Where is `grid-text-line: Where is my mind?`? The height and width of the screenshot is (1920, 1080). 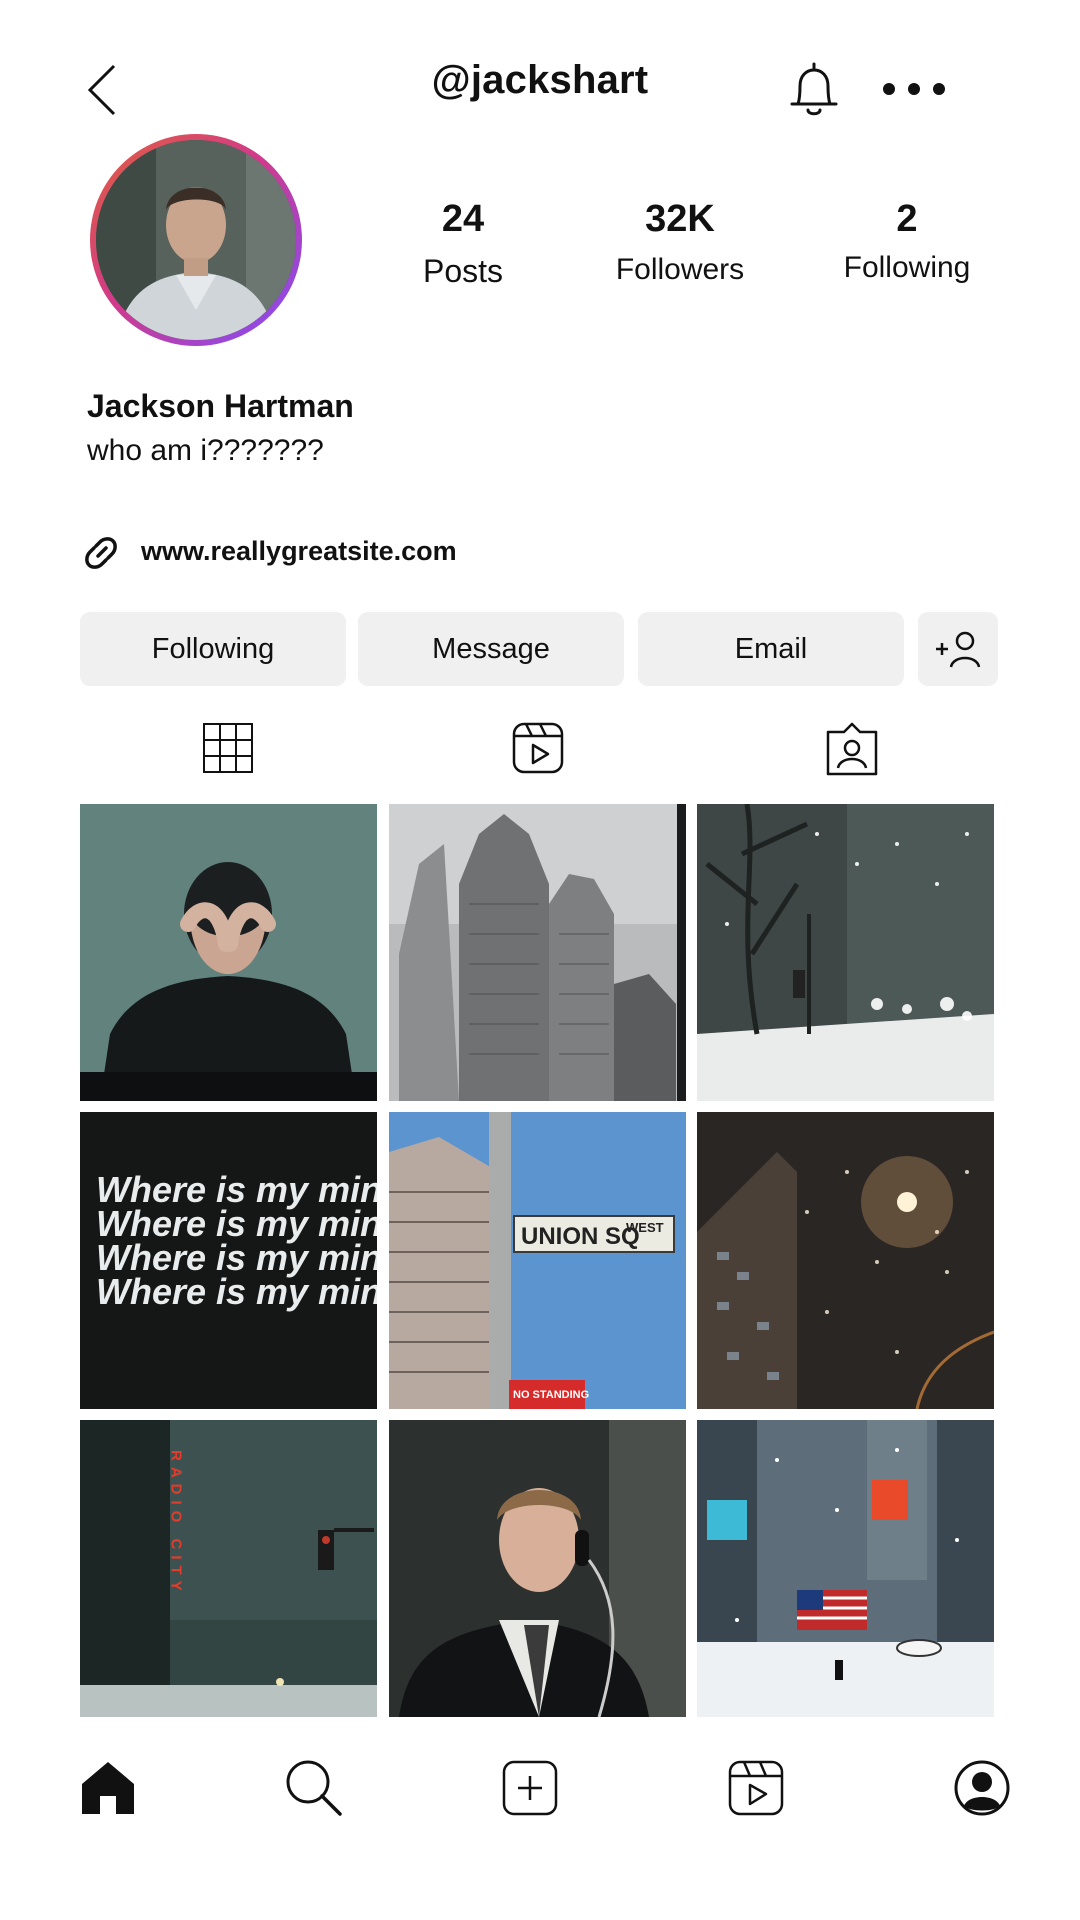
grid-text-line: Where is my mind? is located at coordinates (236, 1291).